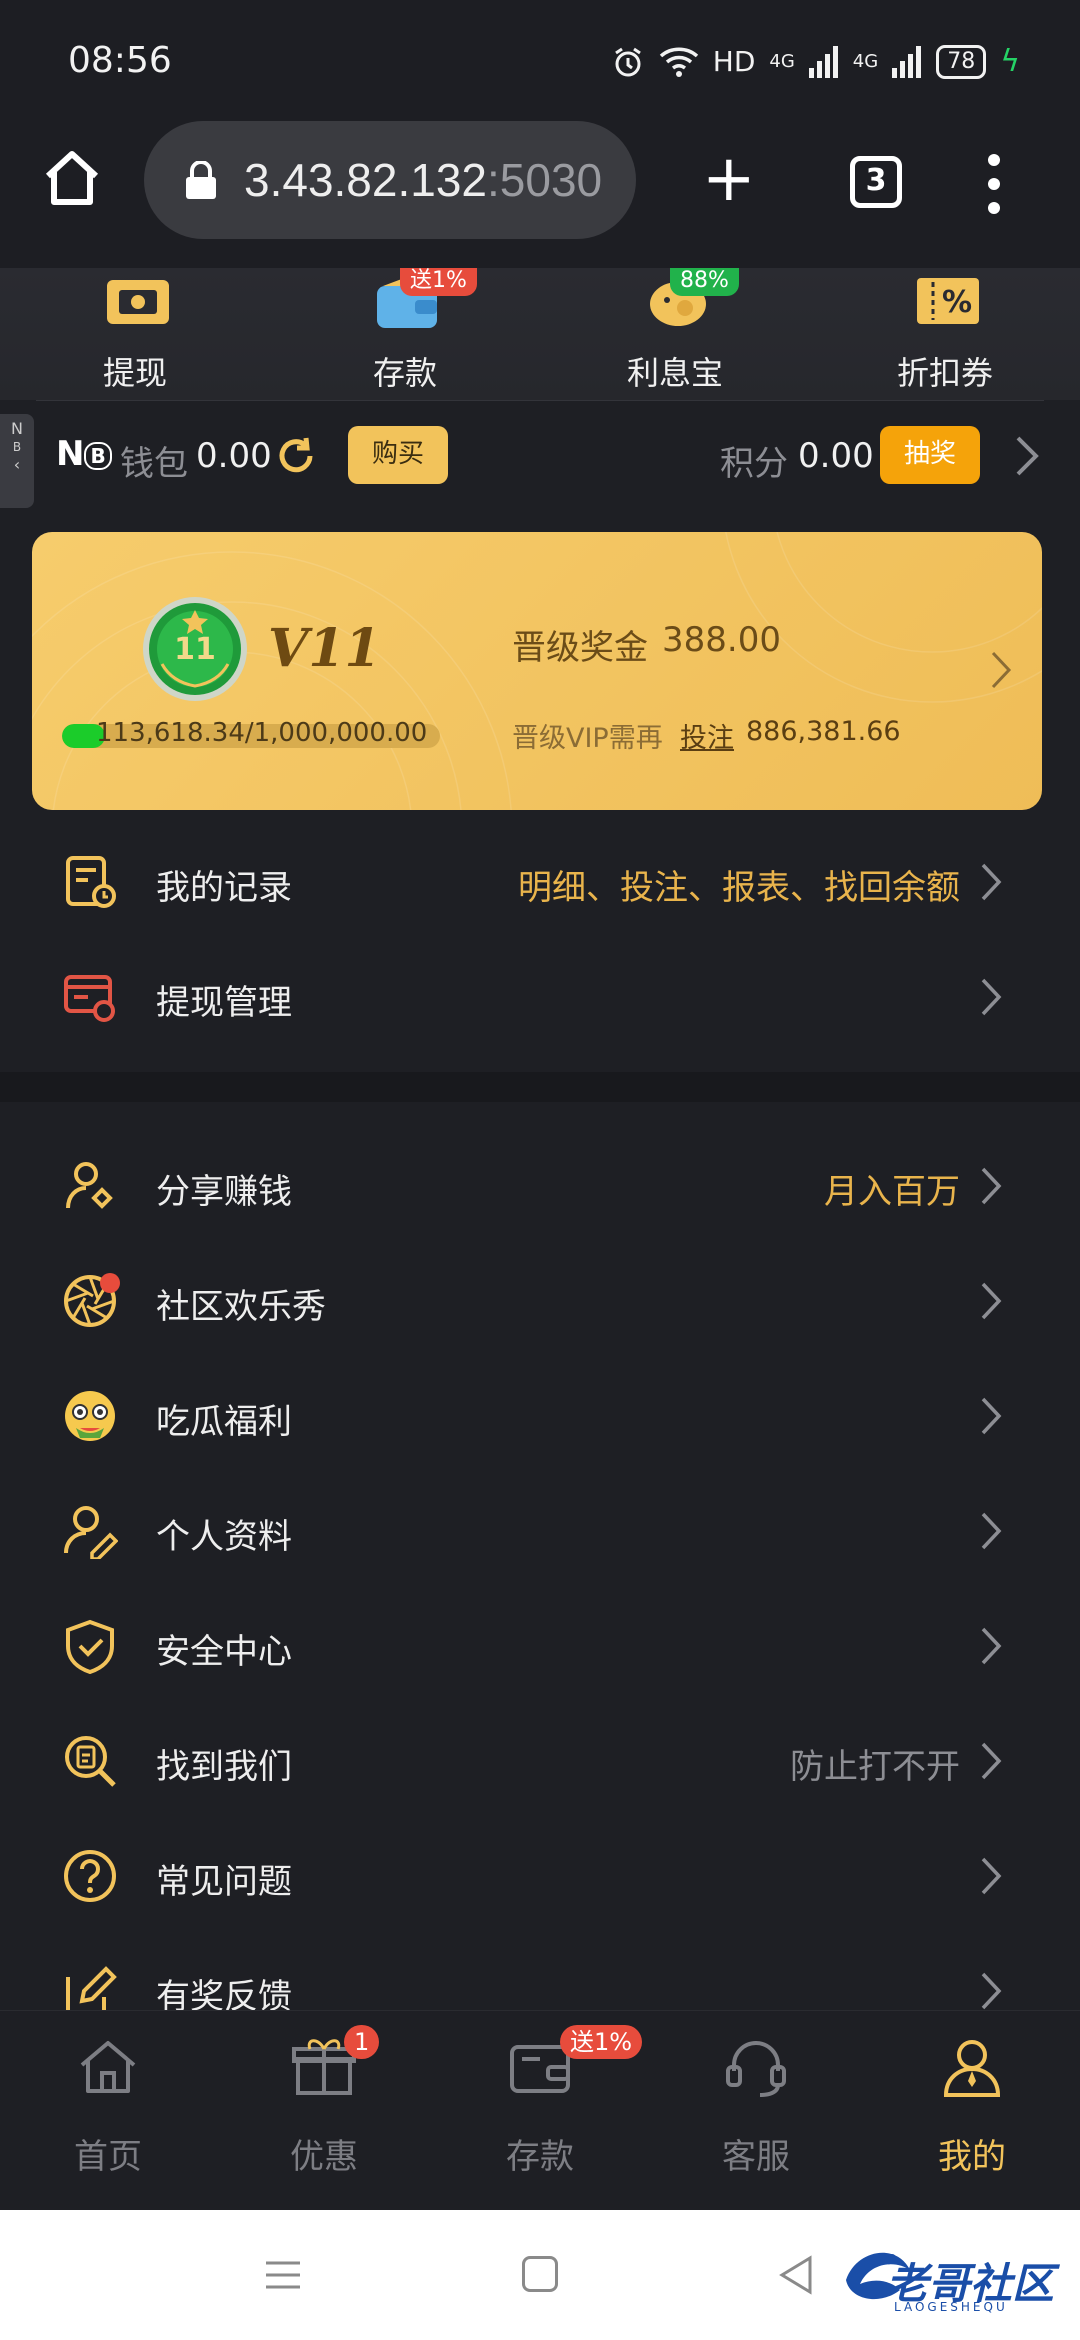  I want to click on alarm-icon, so click(627, 61).